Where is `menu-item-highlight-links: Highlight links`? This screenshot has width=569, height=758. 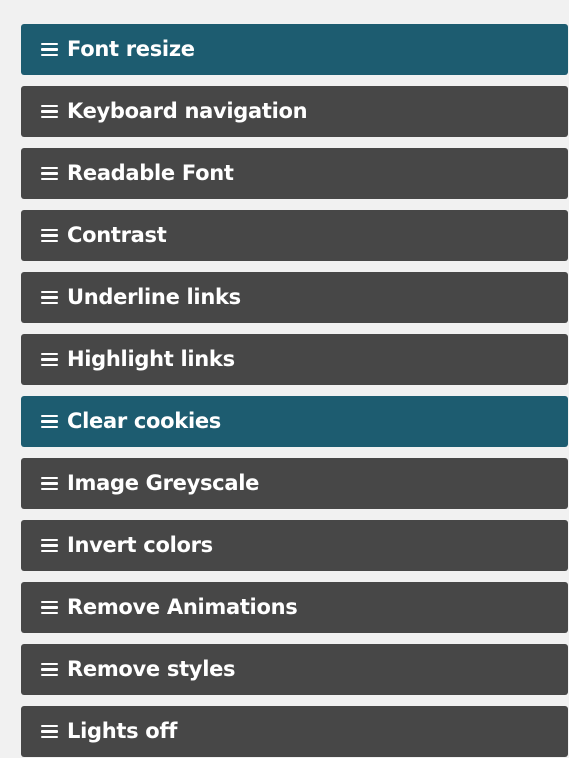 menu-item-highlight-links: Highlight links is located at coordinates (294, 359).